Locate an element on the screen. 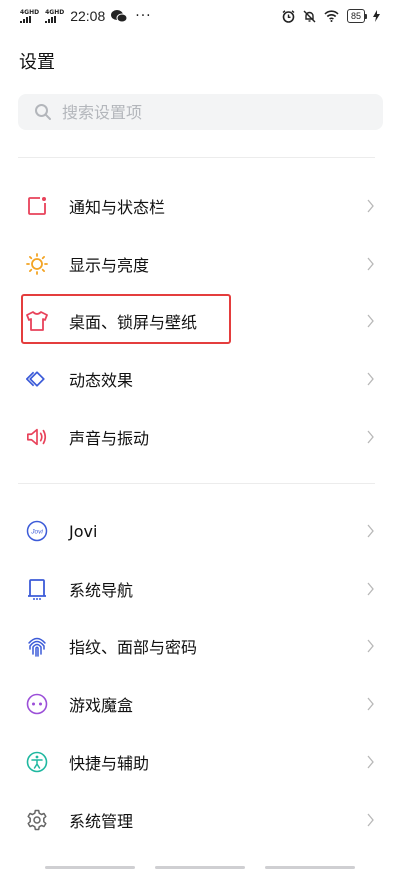 This screenshot has width=400, height=871. status-right: 85 is located at coordinates (331, 16).